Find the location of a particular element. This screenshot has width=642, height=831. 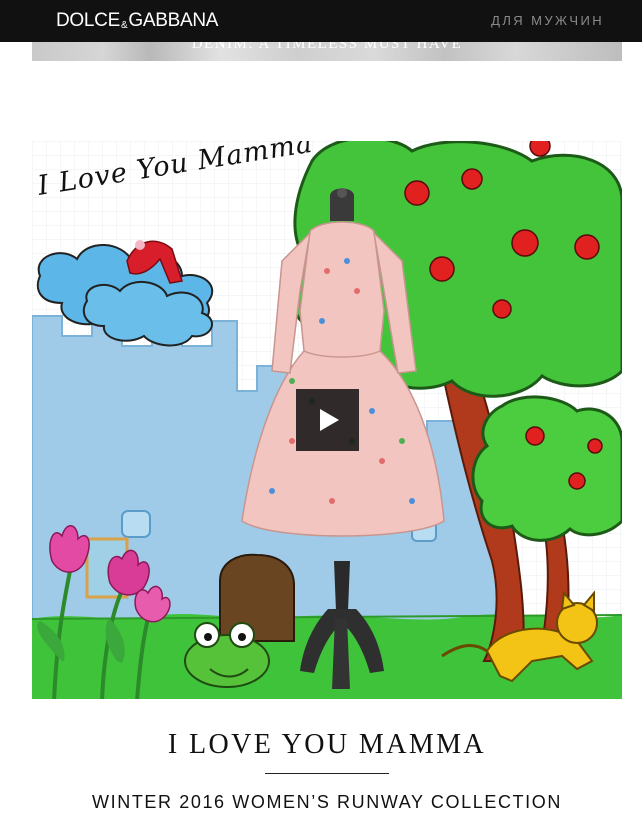

previous-banner-image: DENIM: A TIMELESS MUST HAVE is located at coordinates (327, 51).